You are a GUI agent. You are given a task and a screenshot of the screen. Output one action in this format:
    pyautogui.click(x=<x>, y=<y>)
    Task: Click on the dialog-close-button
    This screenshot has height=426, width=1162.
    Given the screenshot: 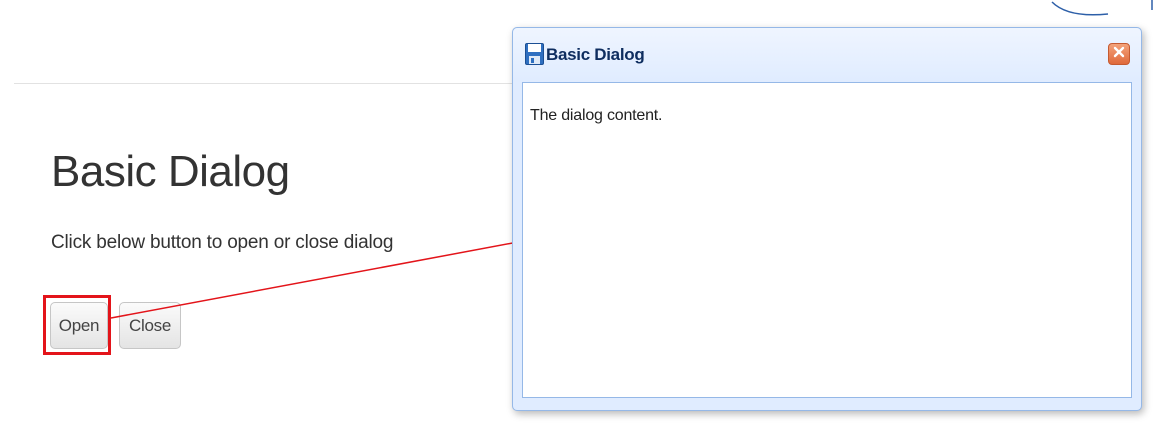 What is the action you would take?
    pyautogui.click(x=1119, y=54)
    